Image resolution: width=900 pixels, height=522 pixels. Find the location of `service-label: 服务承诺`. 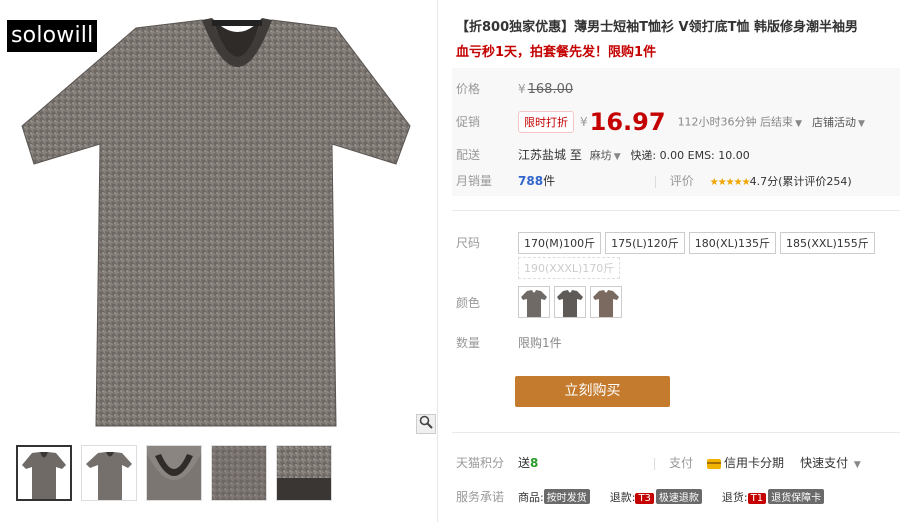

service-label: 服务承诺 is located at coordinates (480, 497).